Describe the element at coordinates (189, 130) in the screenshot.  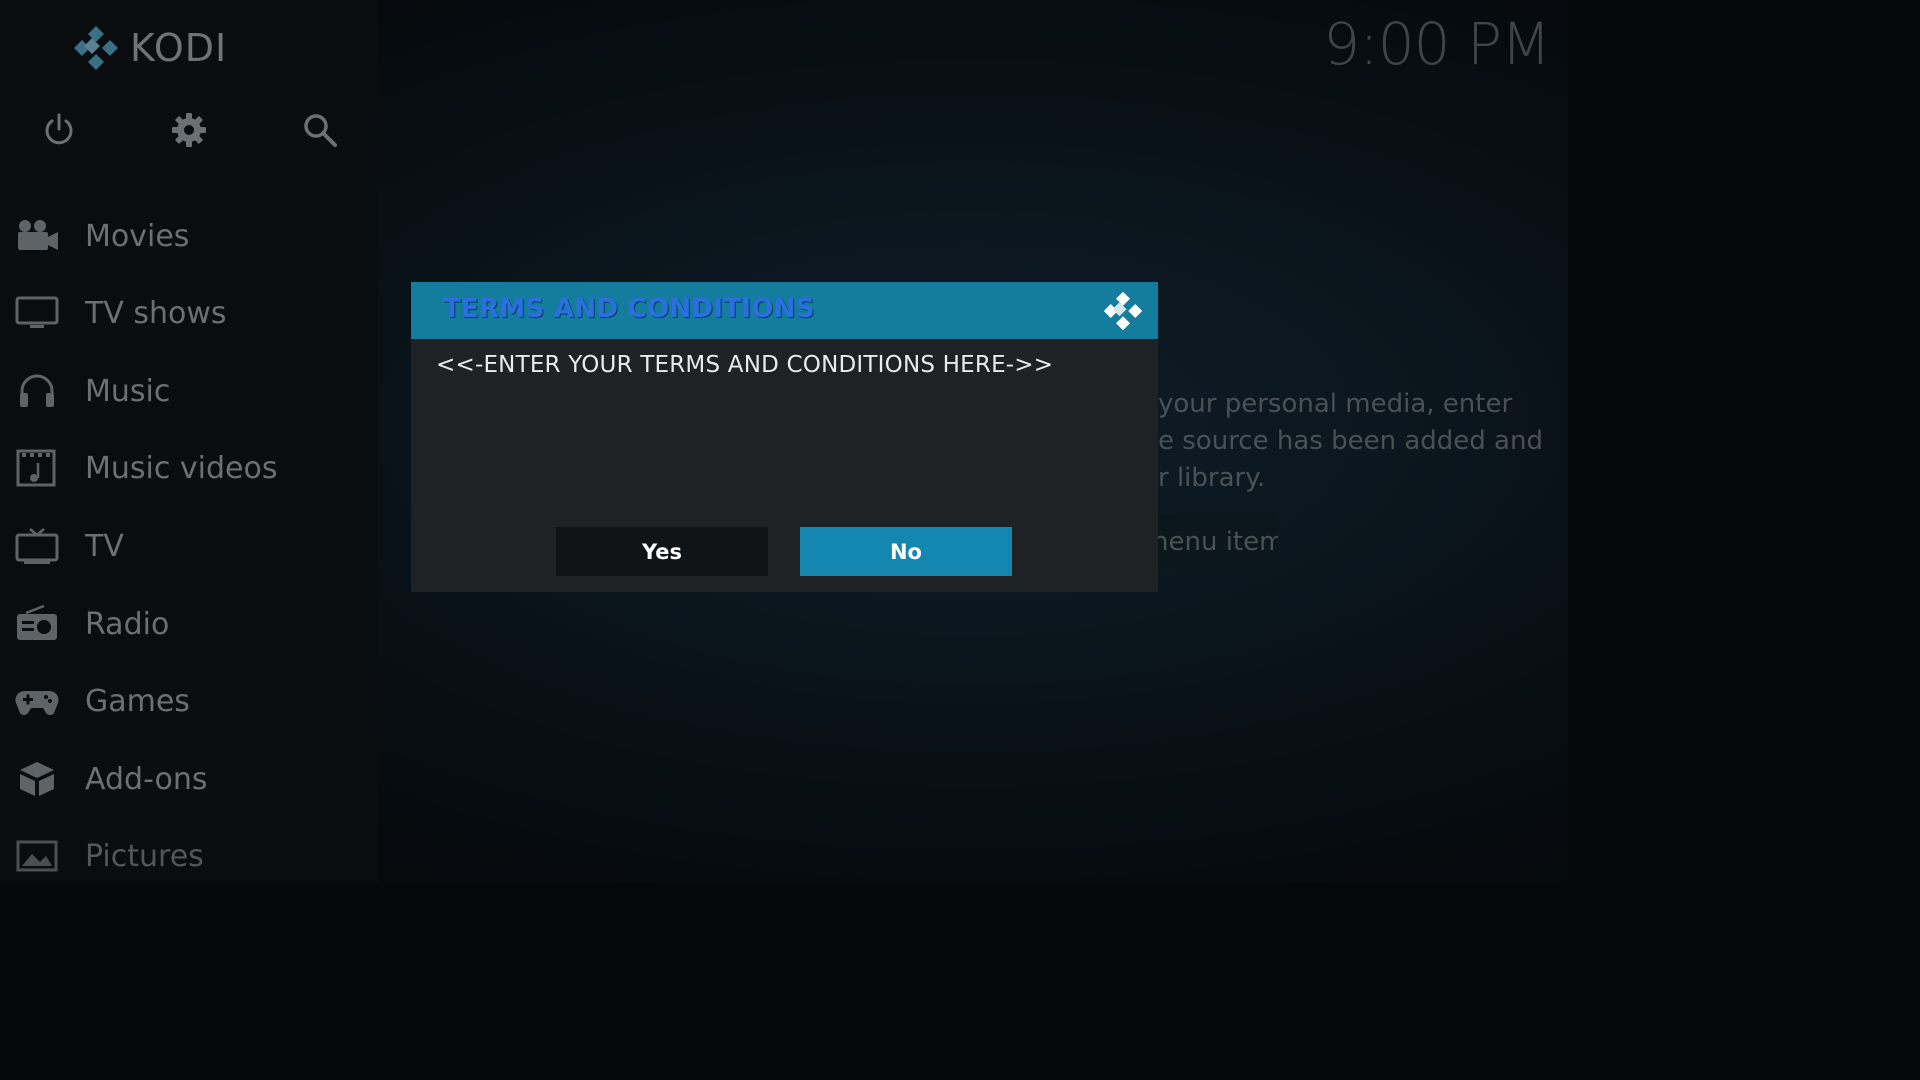
I see `gear-icon` at that location.